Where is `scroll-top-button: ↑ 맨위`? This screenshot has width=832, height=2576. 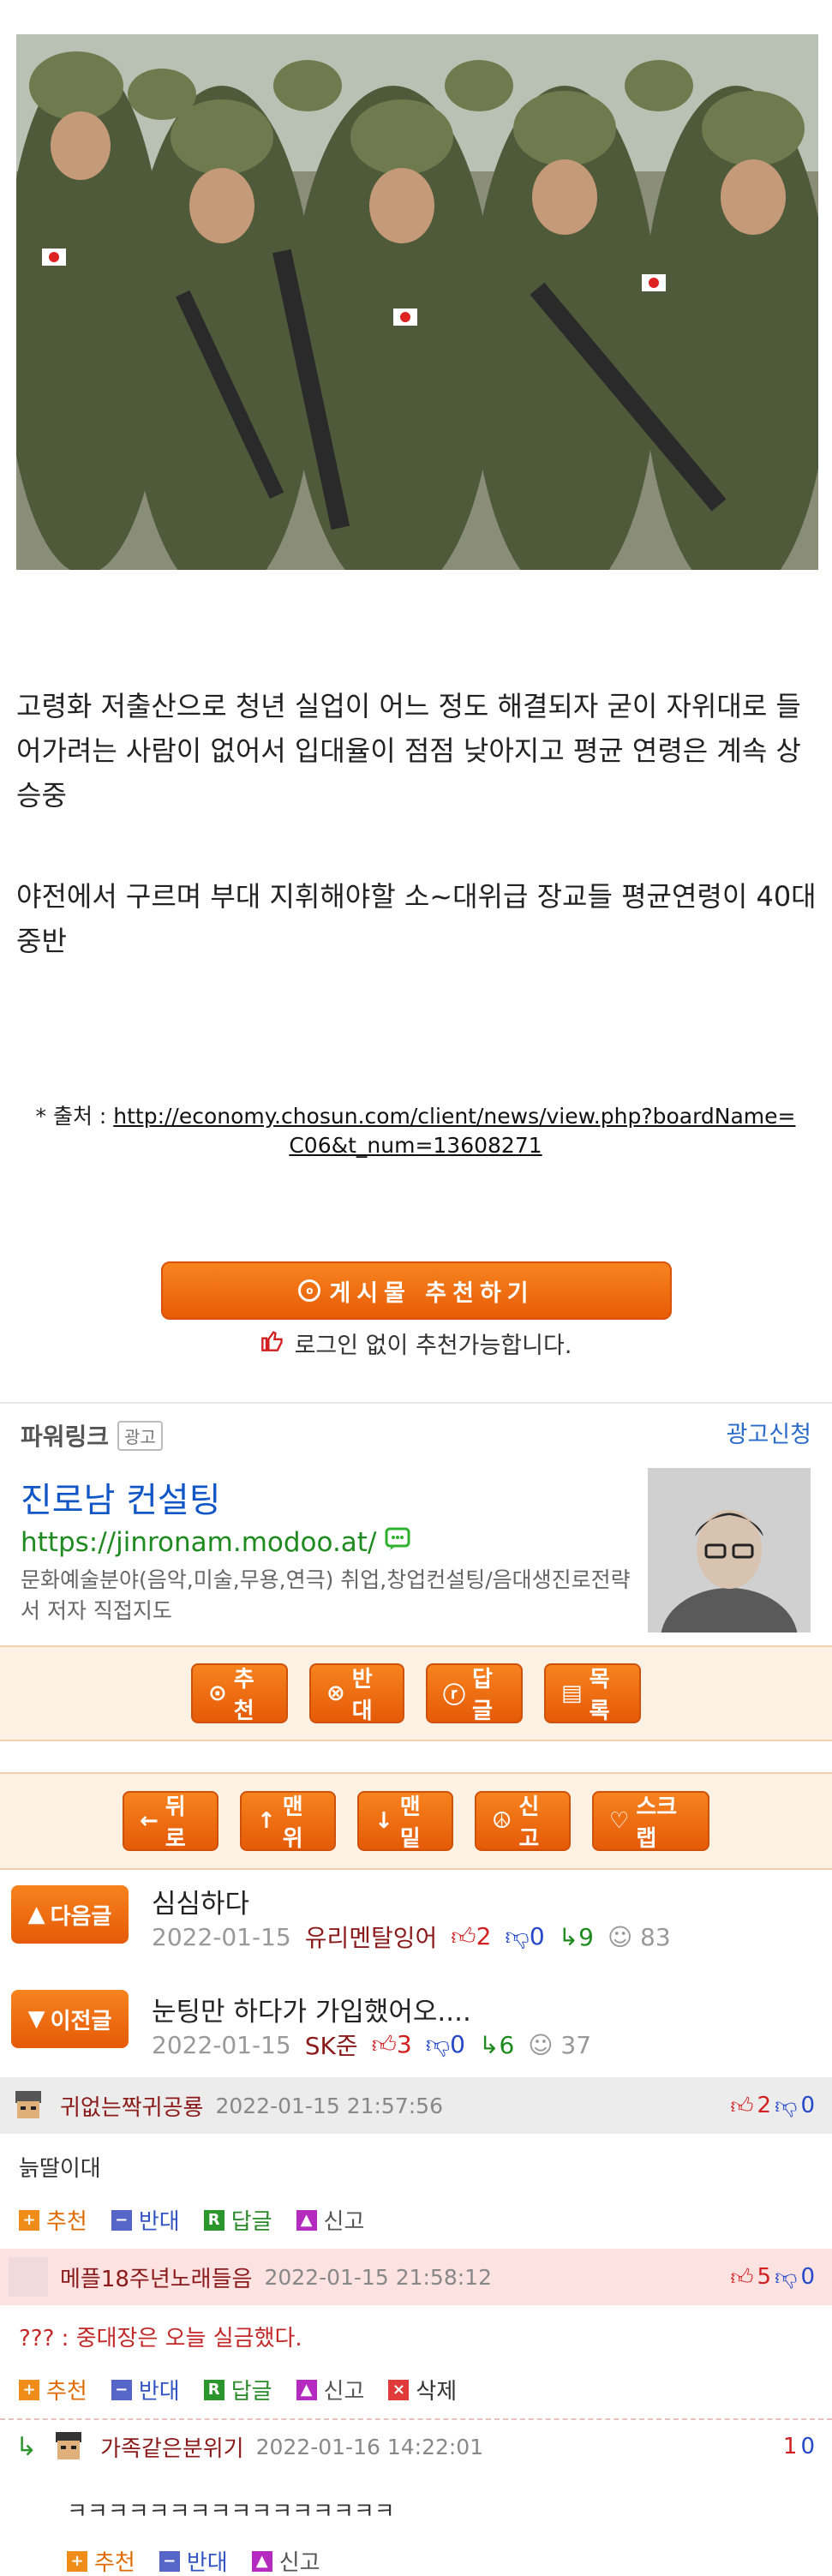 scroll-top-button: ↑ 맨위 is located at coordinates (288, 1821).